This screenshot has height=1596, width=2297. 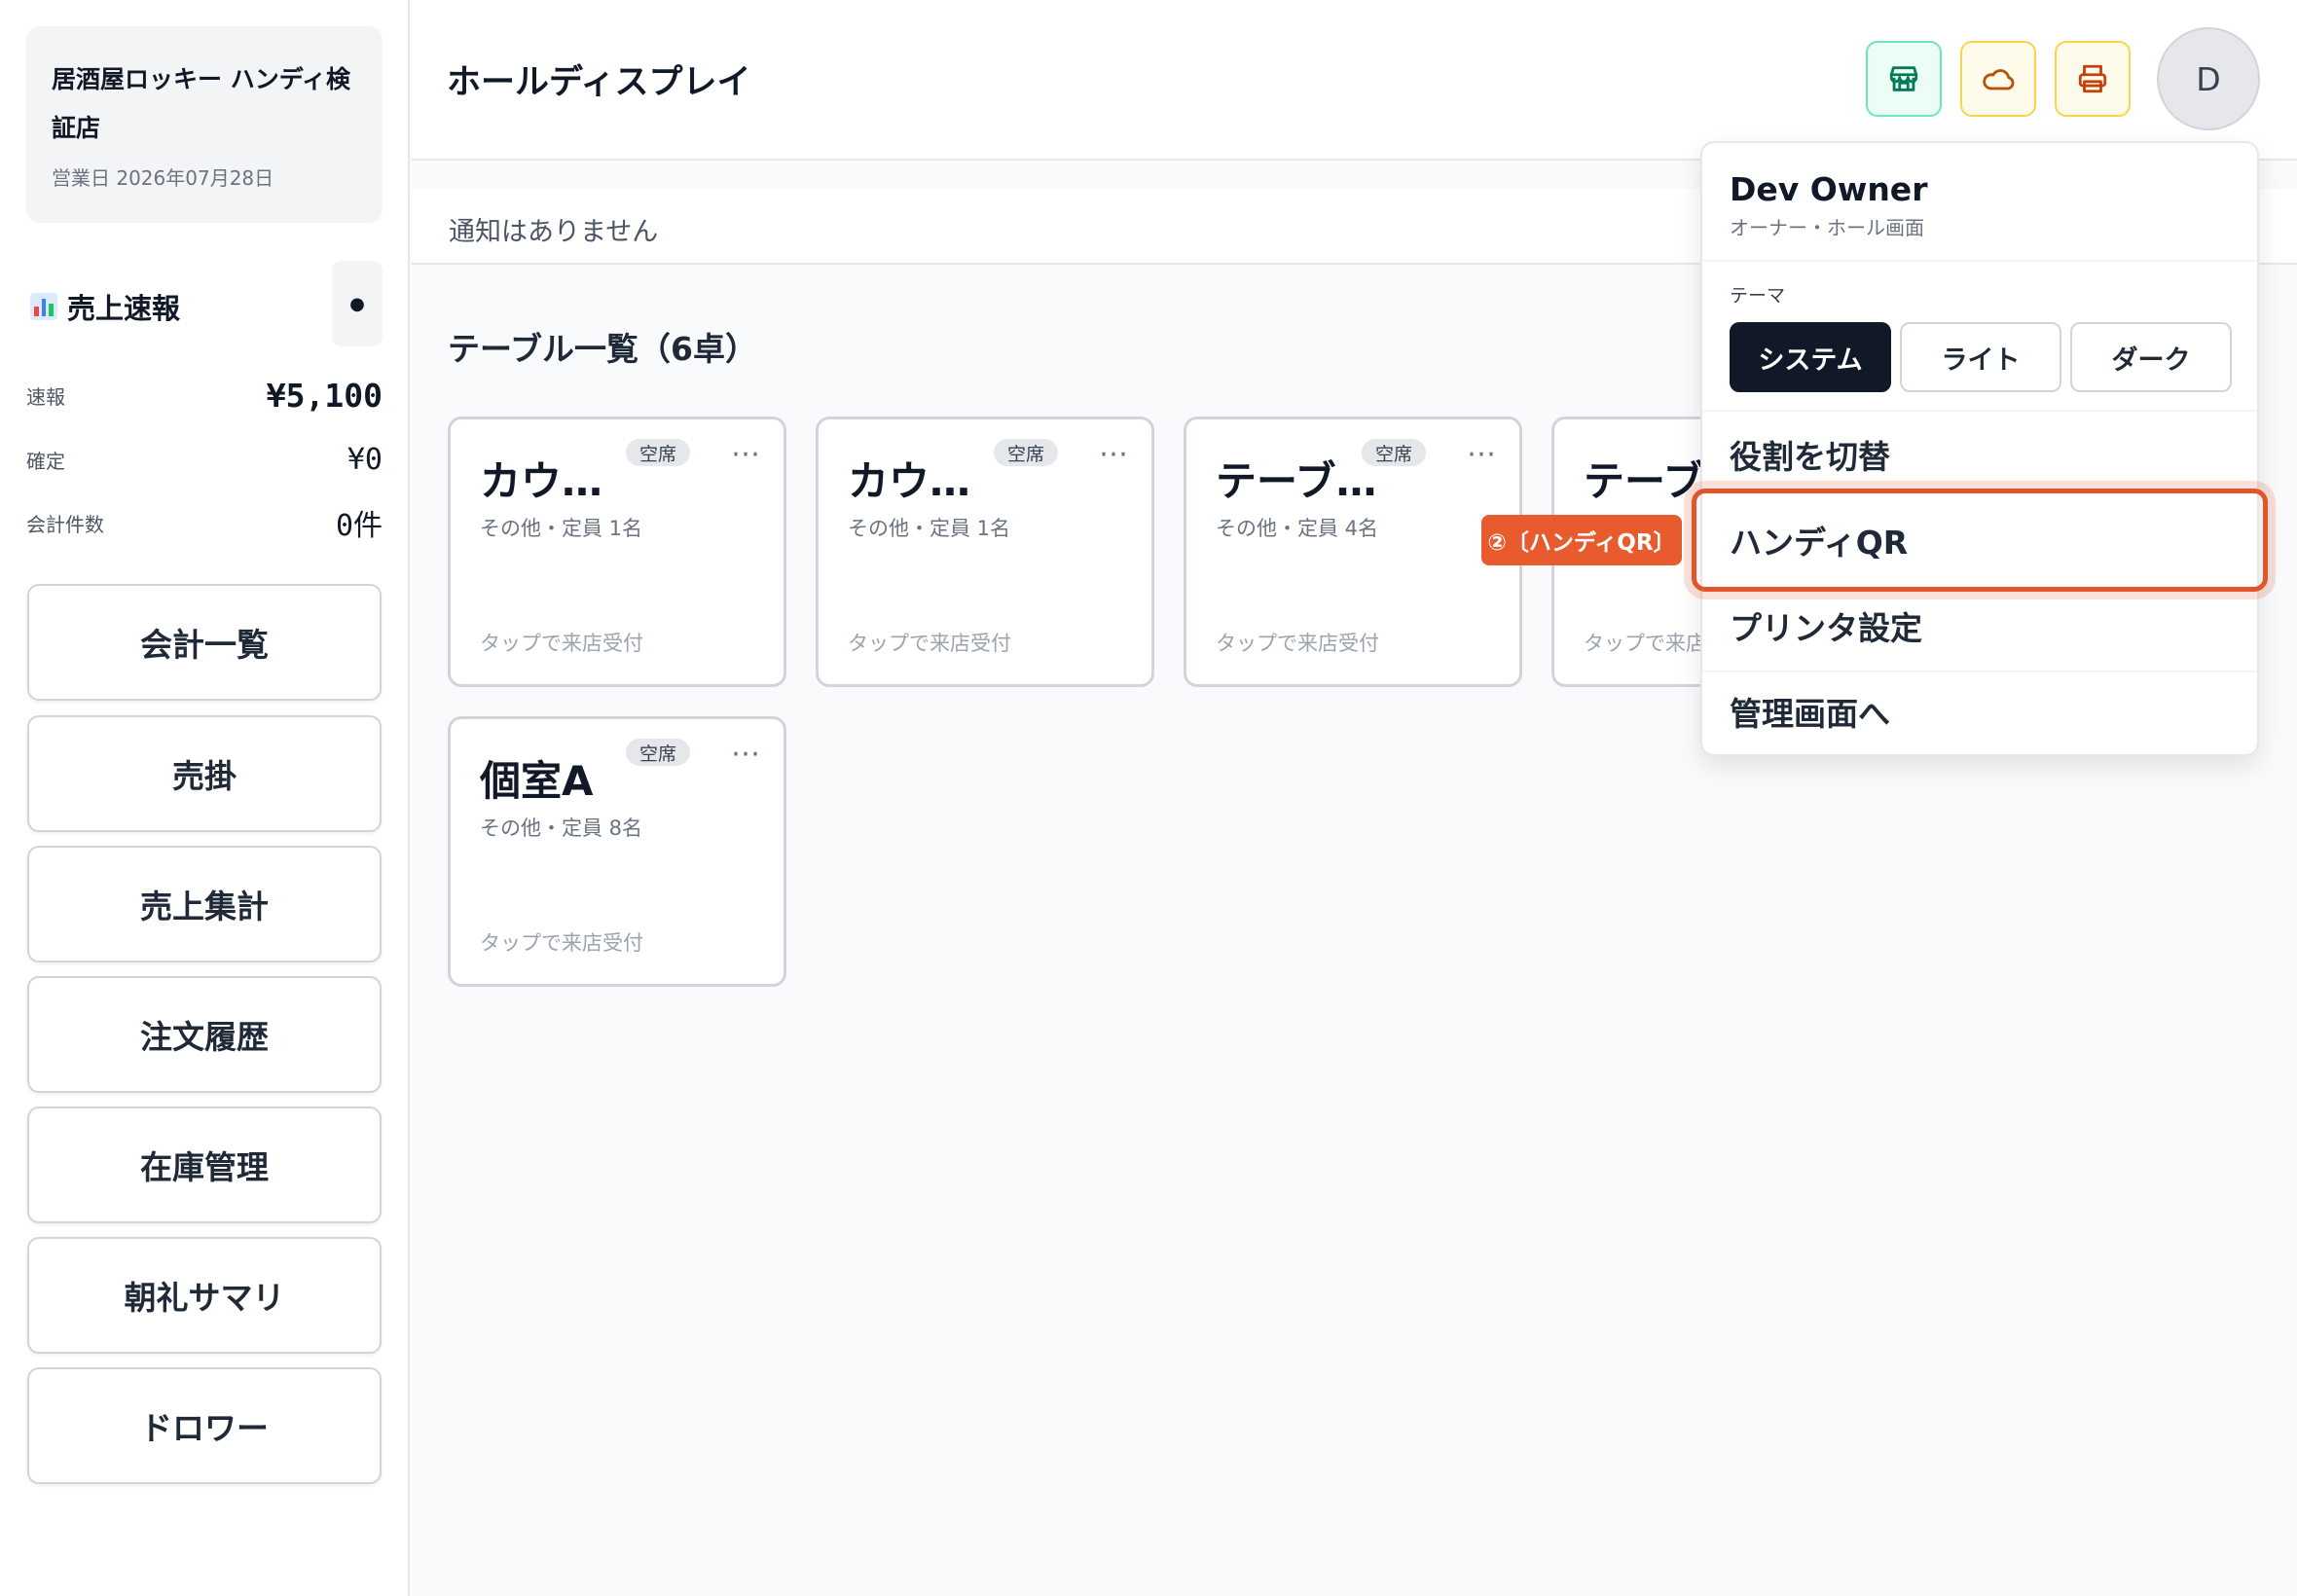 I want to click on theme-system-button: システム, so click(x=1810, y=357).